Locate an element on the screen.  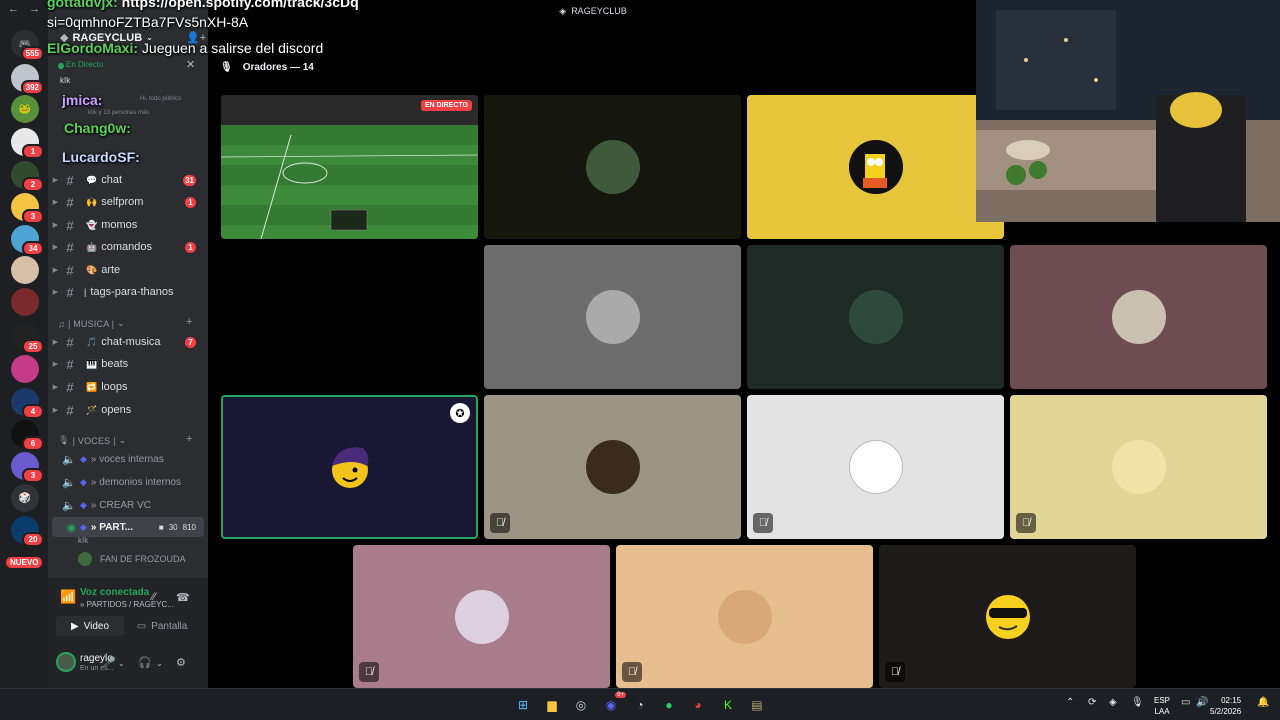
volume-icon: 🔊 is located at coordinates (1202, 702).